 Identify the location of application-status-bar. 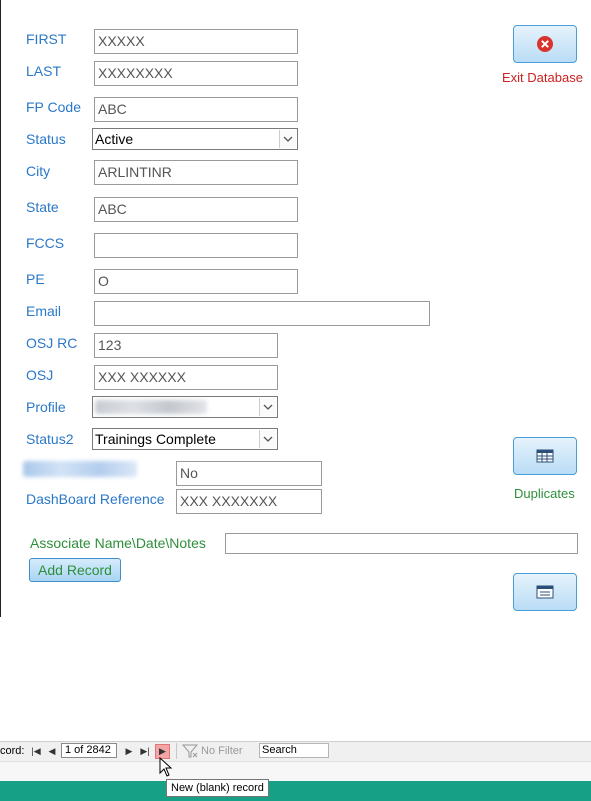
(295, 791).